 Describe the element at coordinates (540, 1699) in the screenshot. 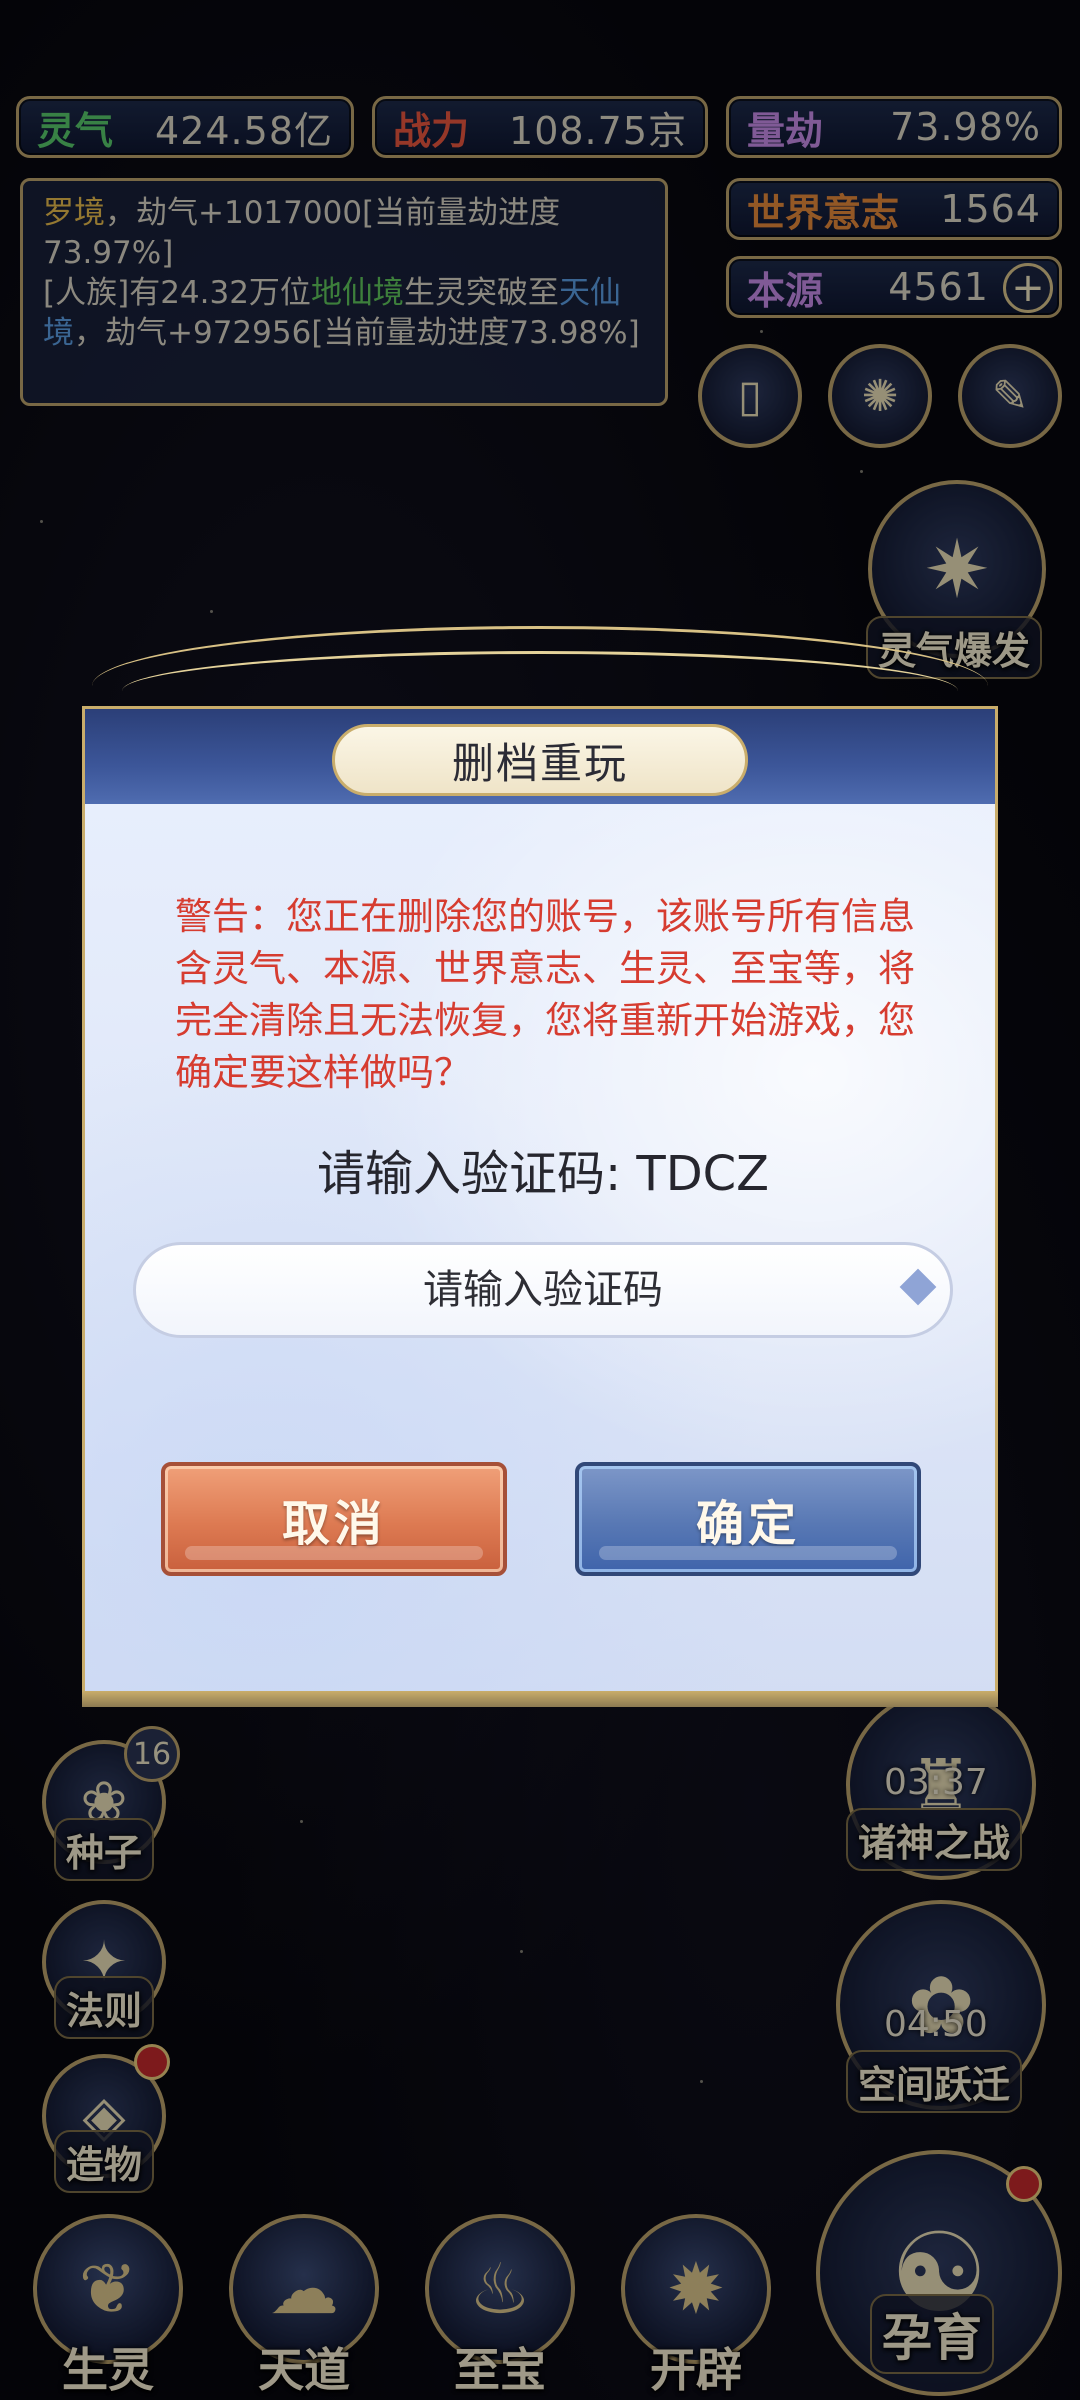

I see `dialog-bottom-edge` at that location.